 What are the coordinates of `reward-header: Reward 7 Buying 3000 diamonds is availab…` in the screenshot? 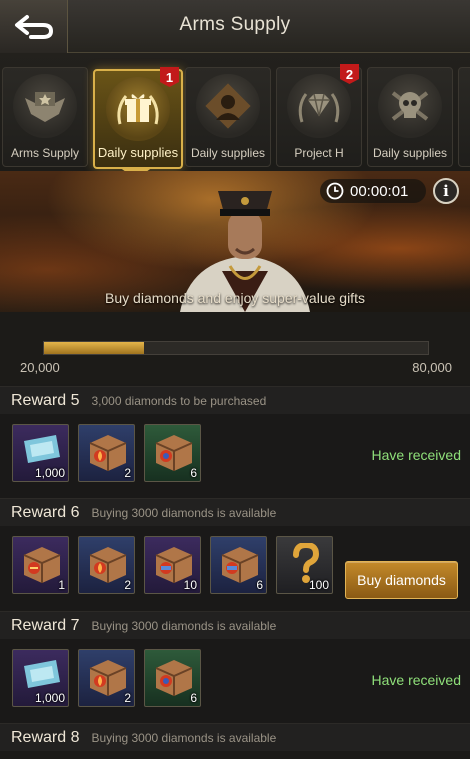 It's located at (235, 625).